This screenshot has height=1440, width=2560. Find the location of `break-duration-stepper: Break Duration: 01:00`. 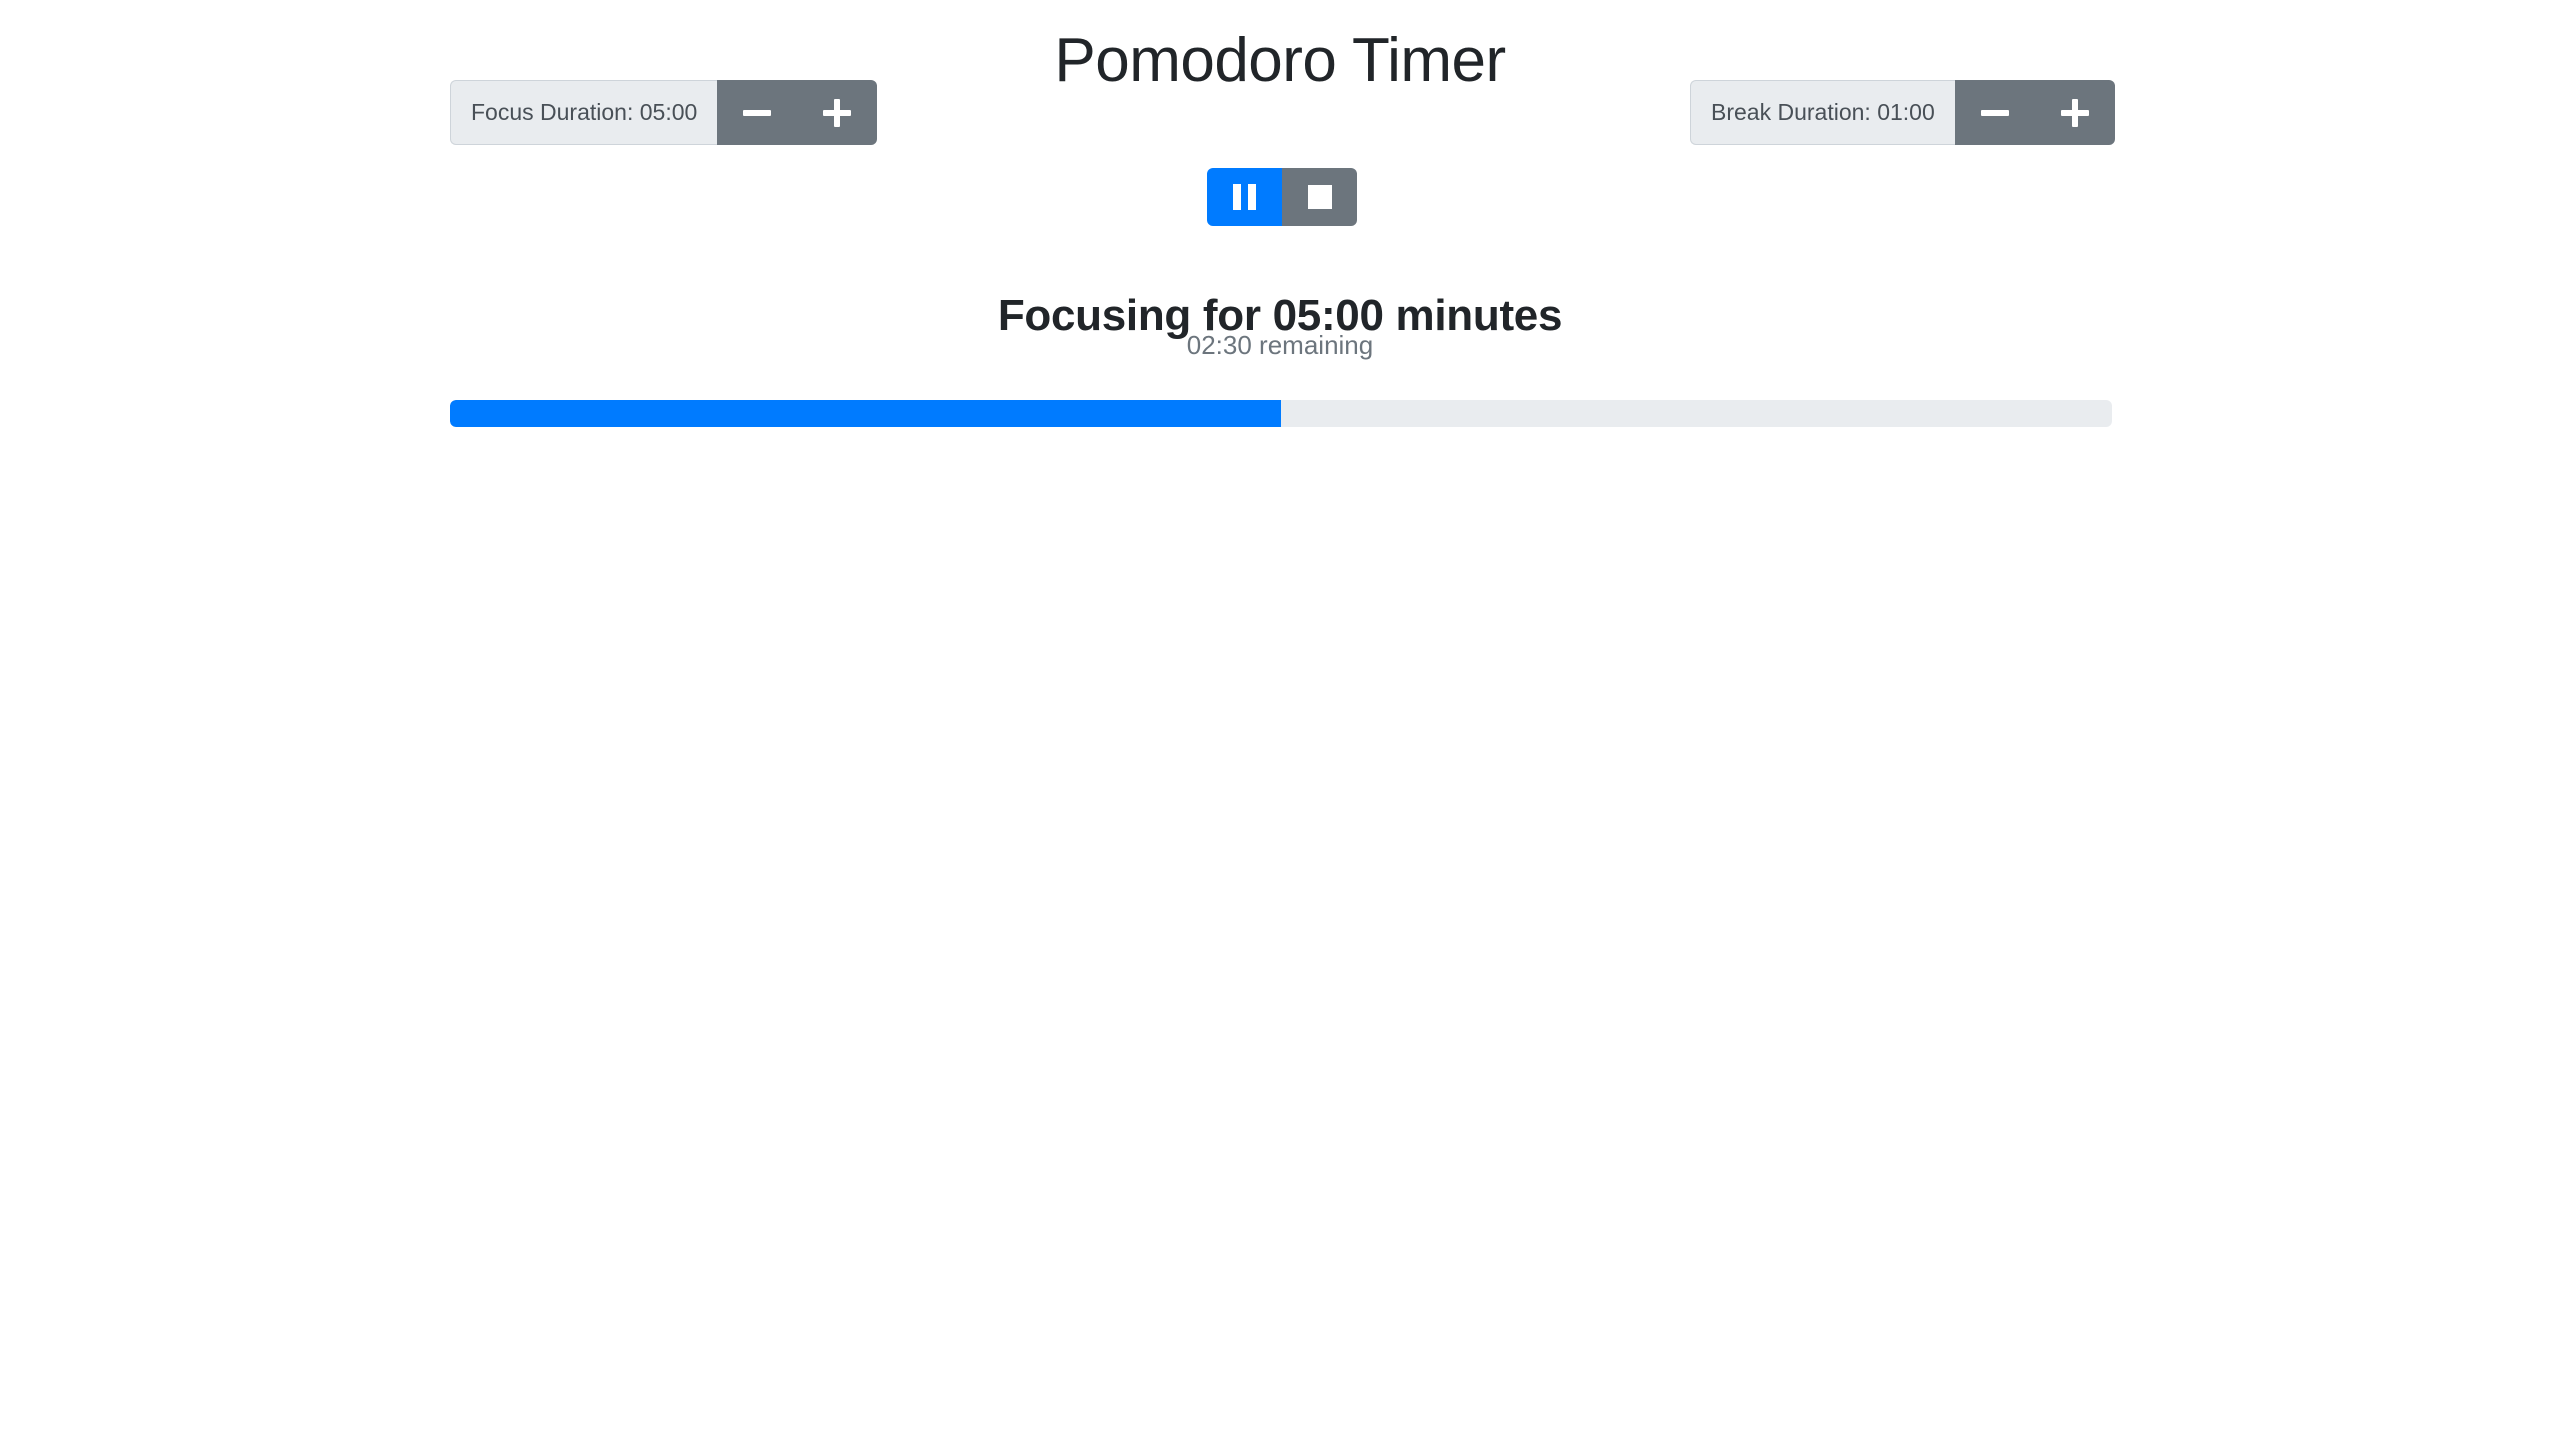

break-duration-stepper: Break Duration: 01:00 is located at coordinates (1902, 112).